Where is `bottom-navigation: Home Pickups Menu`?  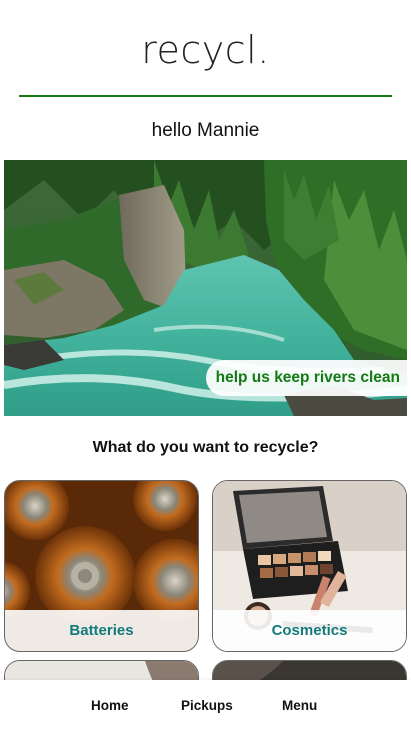 bottom-navigation: Home Pickups Menu is located at coordinates (205, 705).